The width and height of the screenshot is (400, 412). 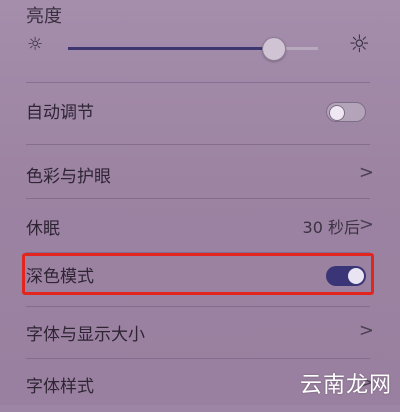 What do you see at coordinates (44, 16) in the screenshot?
I see `brightness-section-title: 亮度` at bounding box center [44, 16].